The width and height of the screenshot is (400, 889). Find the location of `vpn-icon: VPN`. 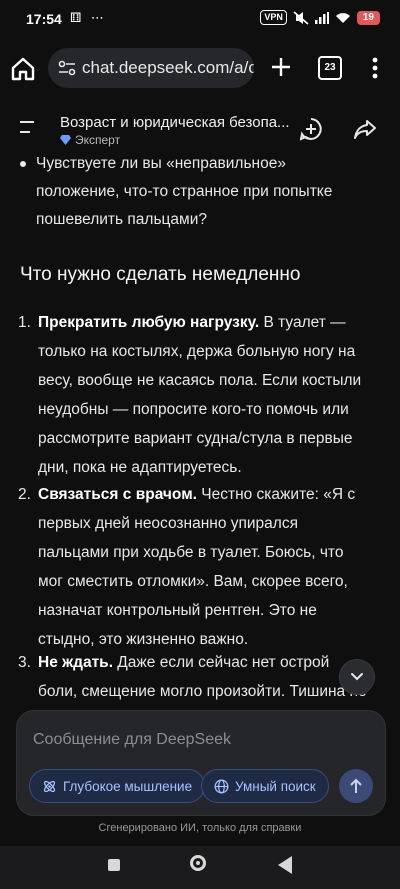

vpn-icon: VPN is located at coordinates (273, 17).